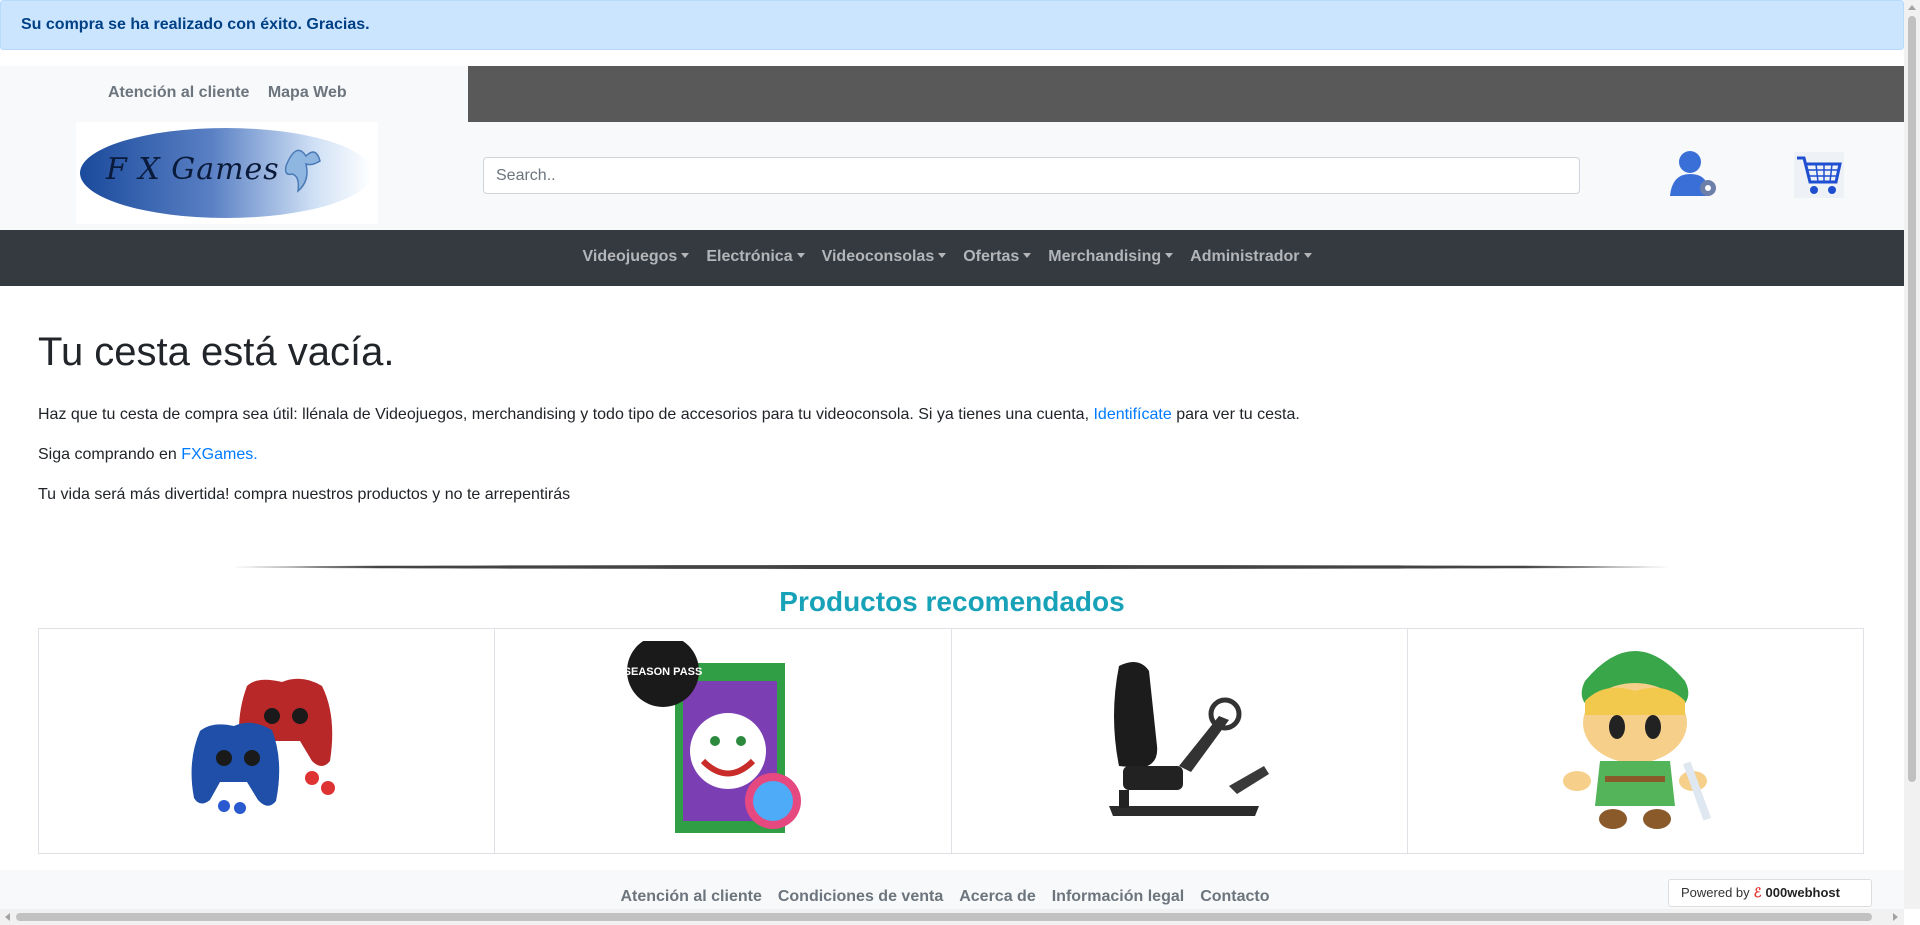  Describe the element at coordinates (991, 256) in the screenshot. I see `nav-label: Ofertas` at that location.